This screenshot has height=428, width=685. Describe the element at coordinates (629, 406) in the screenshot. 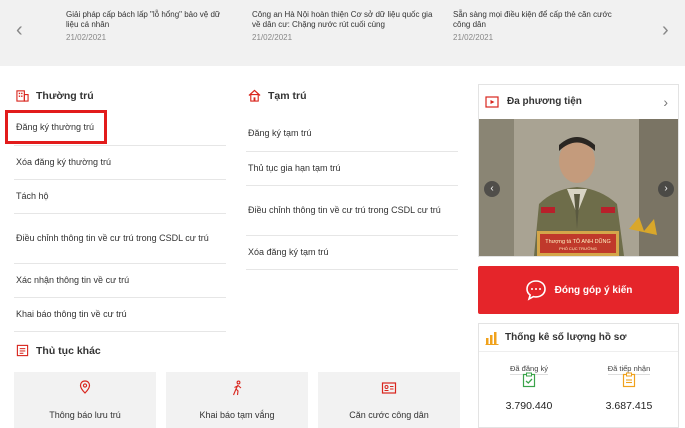

I see `stats-received-value: 3.687.415` at that location.